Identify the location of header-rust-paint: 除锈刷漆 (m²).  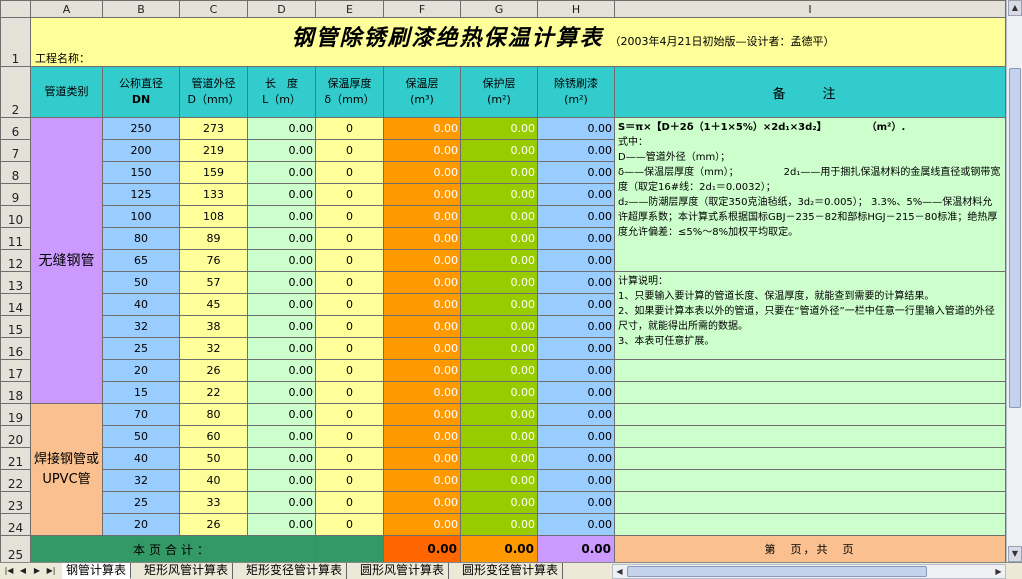
(576, 92).